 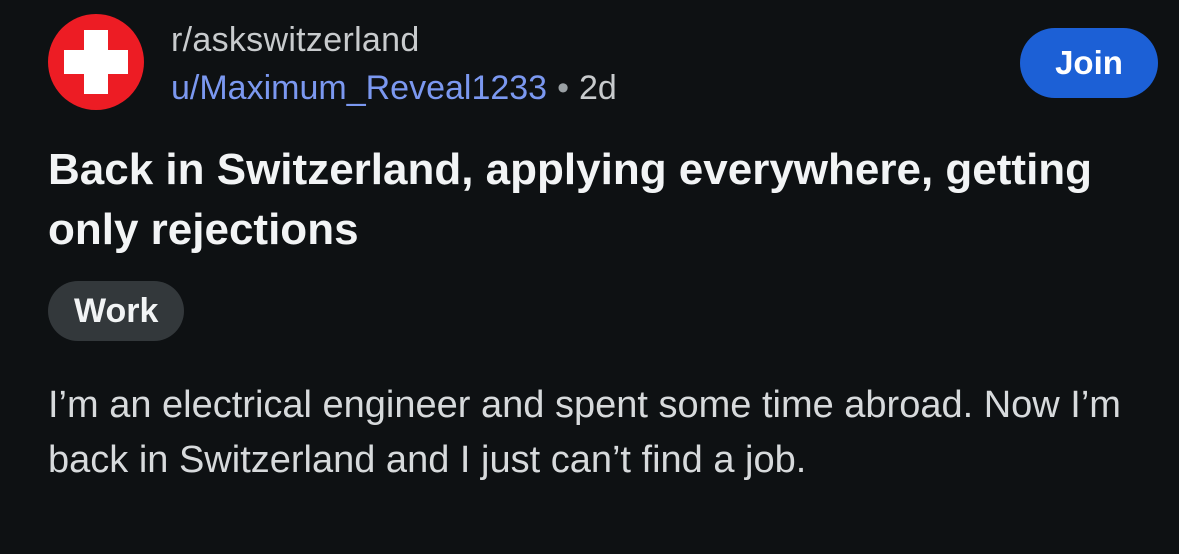 I want to click on post-flair: Work, so click(x=116, y=311).